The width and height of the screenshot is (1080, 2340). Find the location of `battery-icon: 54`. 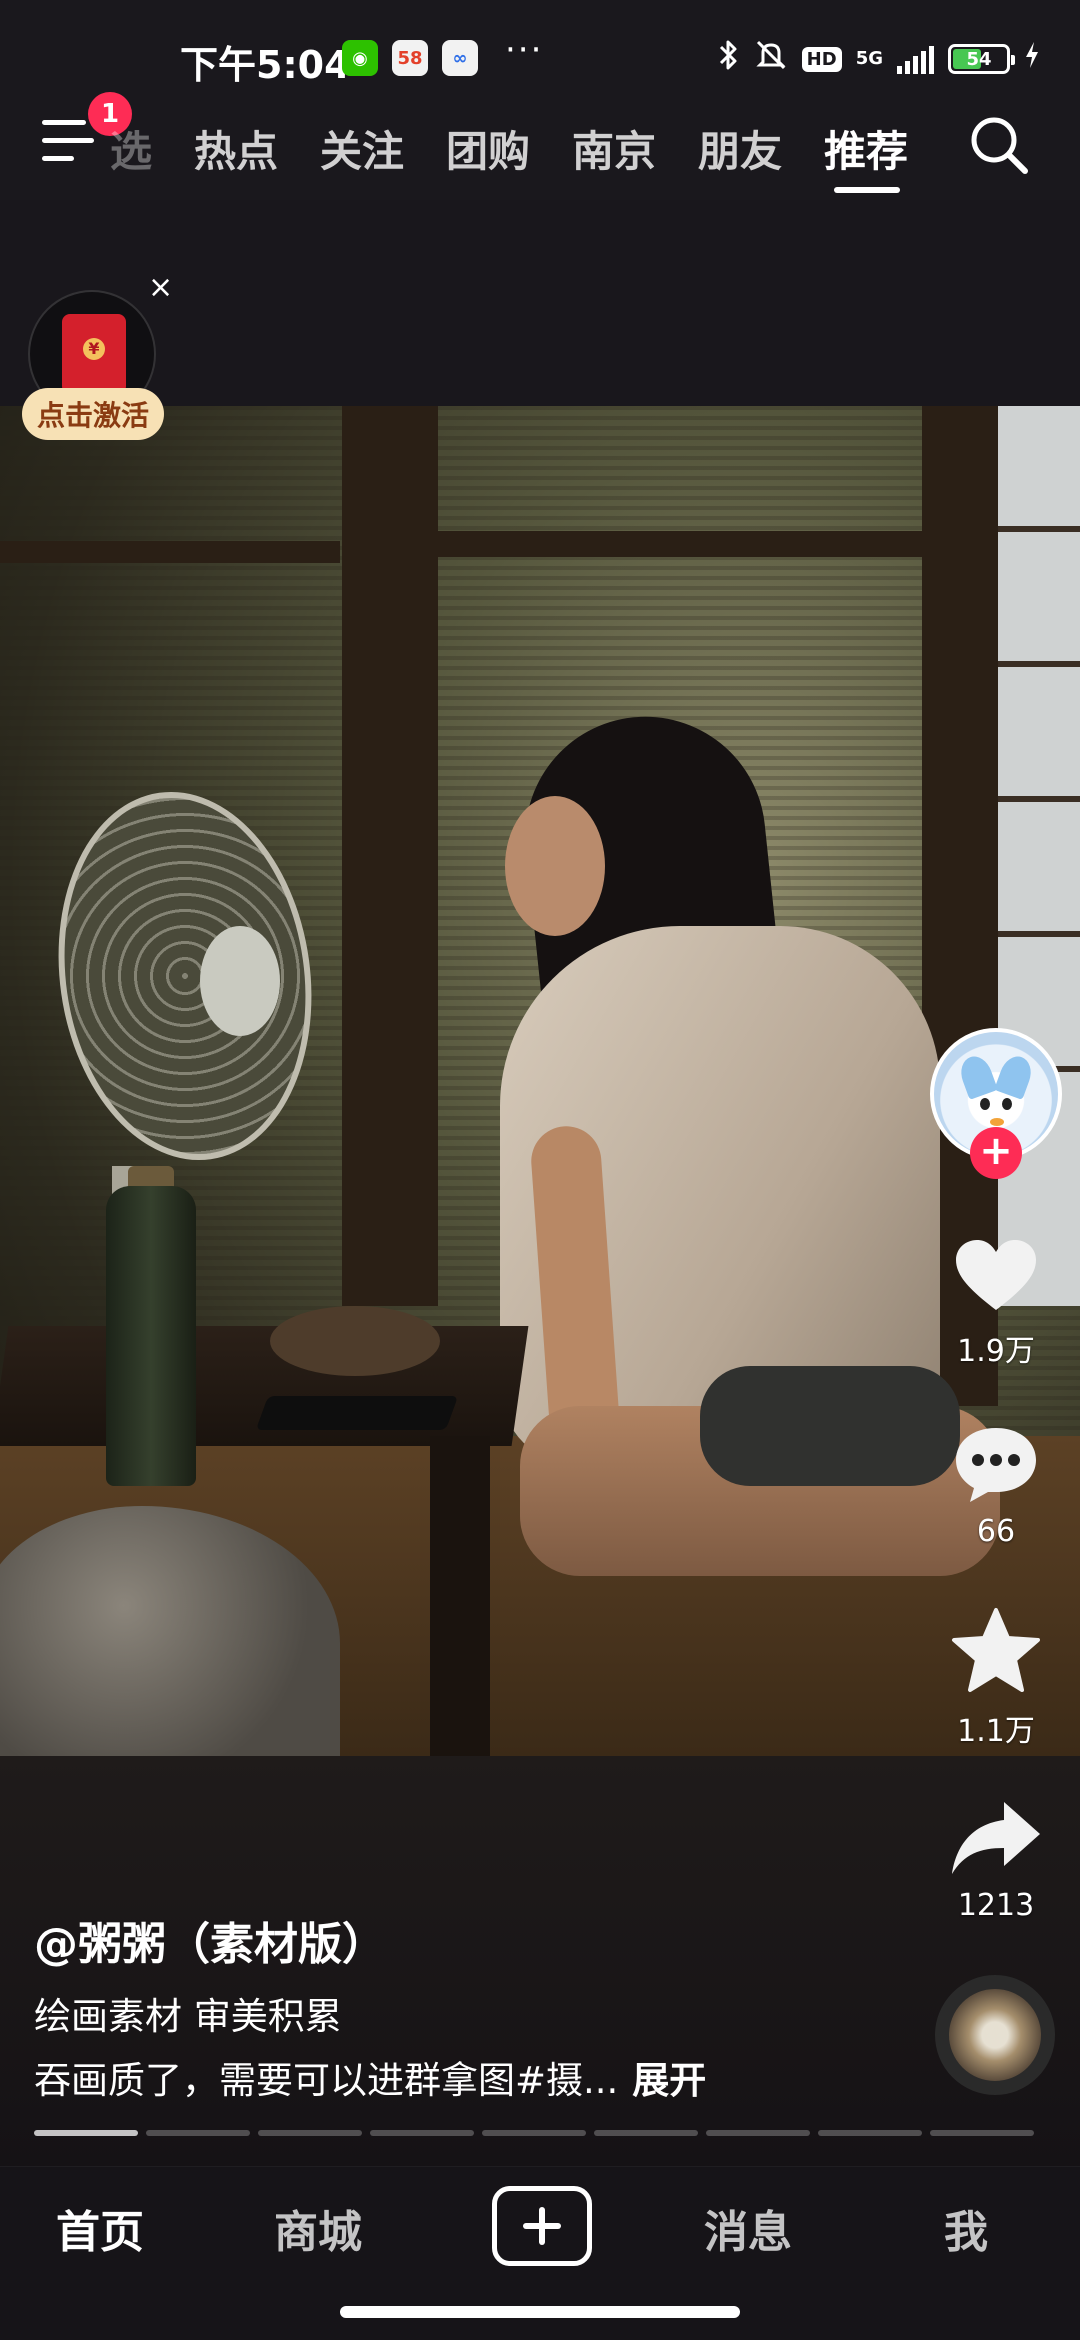

battery-icon: 54 is located at coordinates (981, 59).